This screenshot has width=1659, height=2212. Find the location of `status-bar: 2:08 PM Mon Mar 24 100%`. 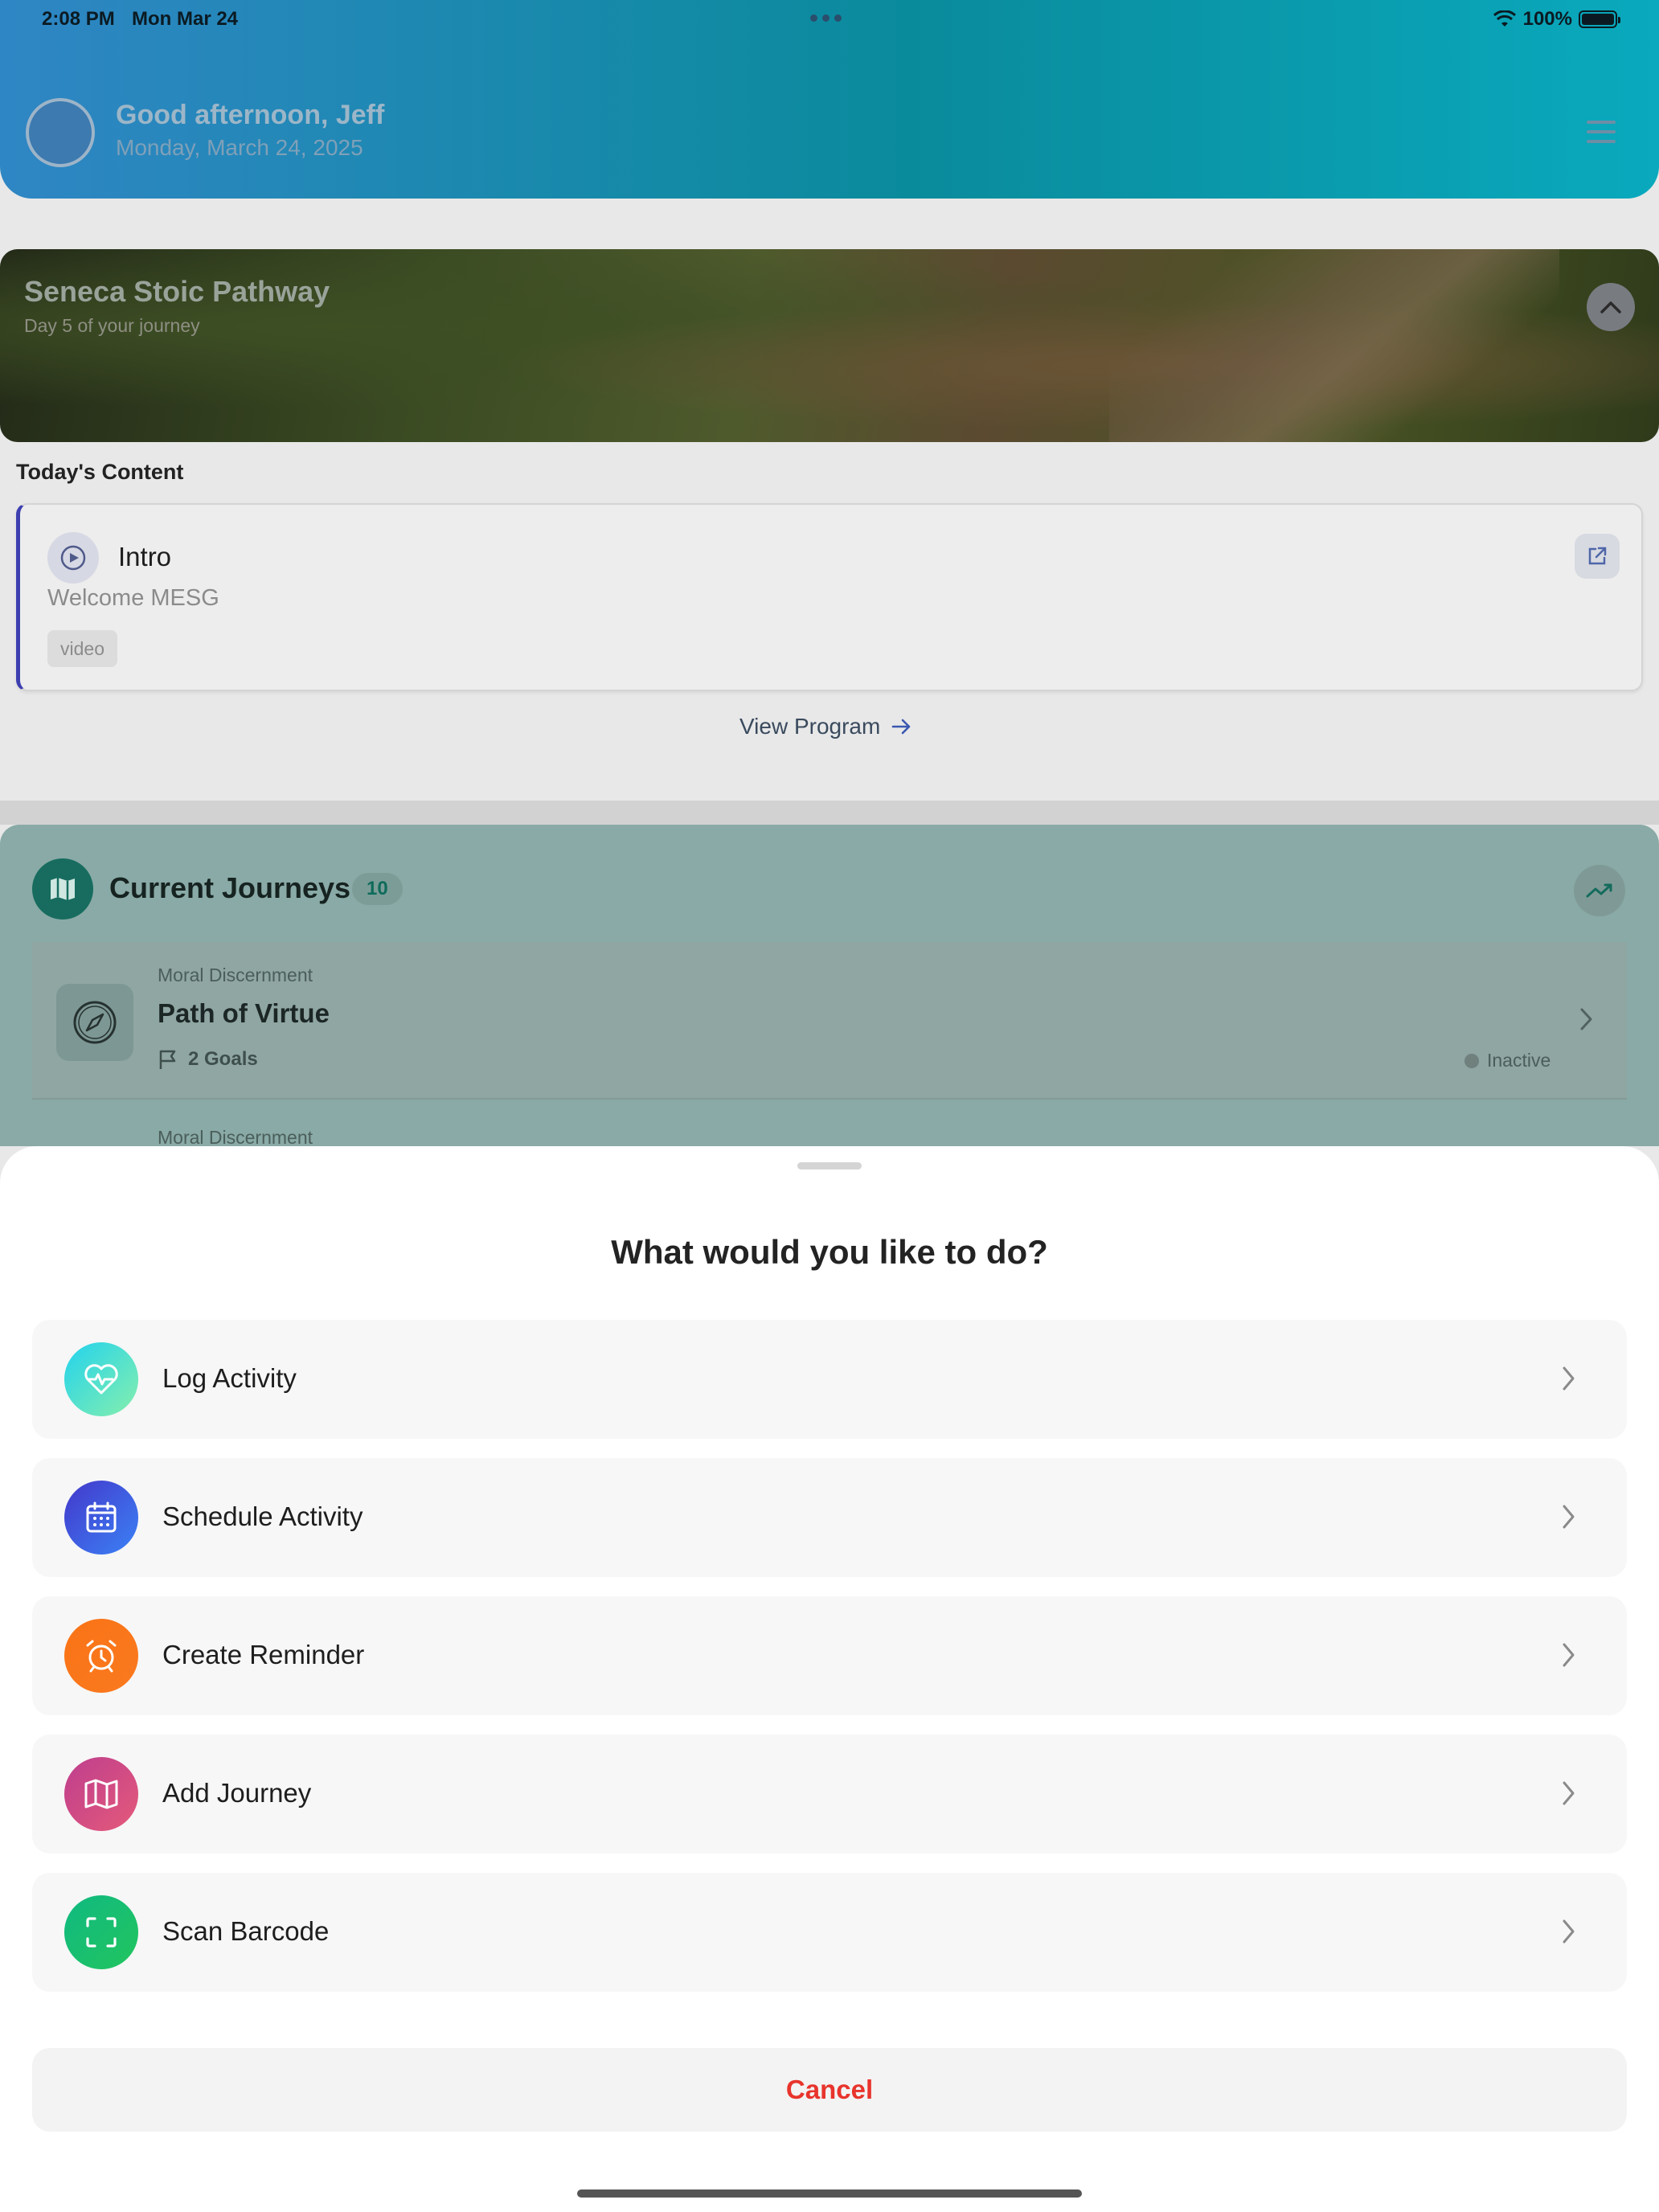

status-bar: 2:08 PM Mon Mar 24 100% is located at coordinates (829, 22).